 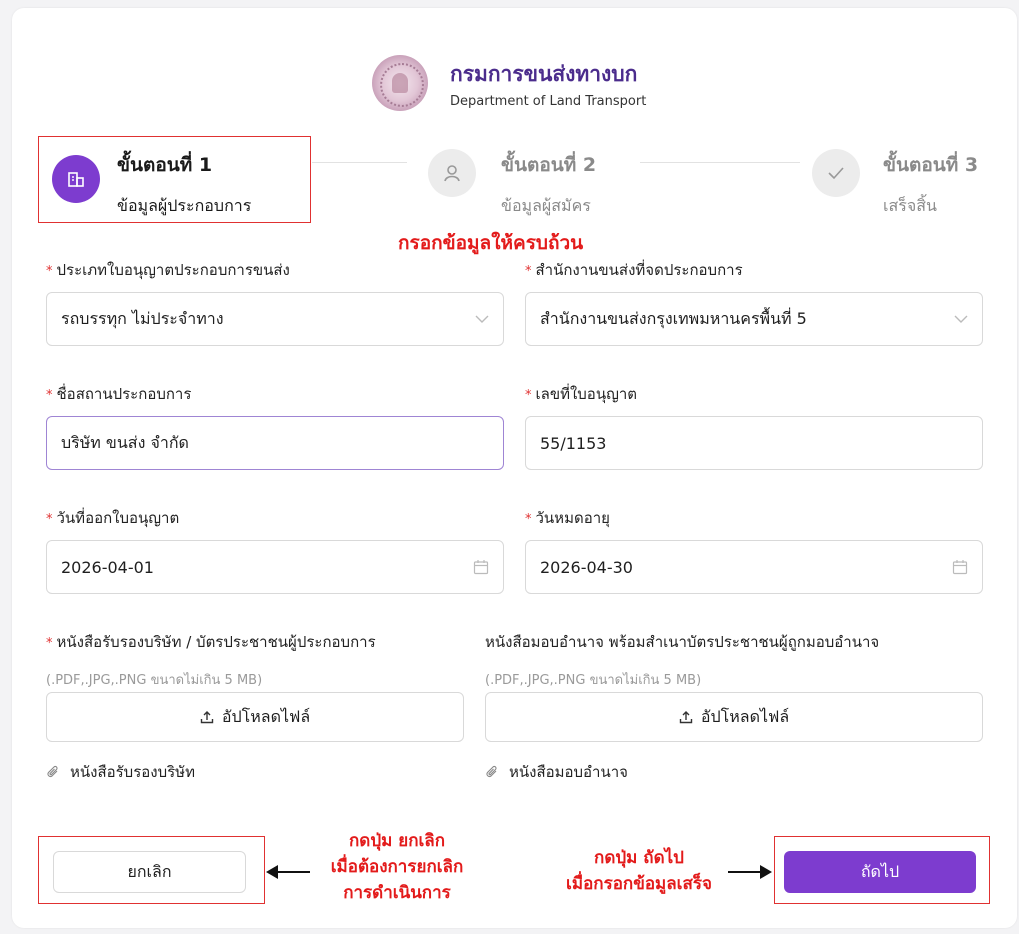 What do you see at coordinates (836, 173) in the screenshot?
I see `check-icon` at bounding box center [836, 173].